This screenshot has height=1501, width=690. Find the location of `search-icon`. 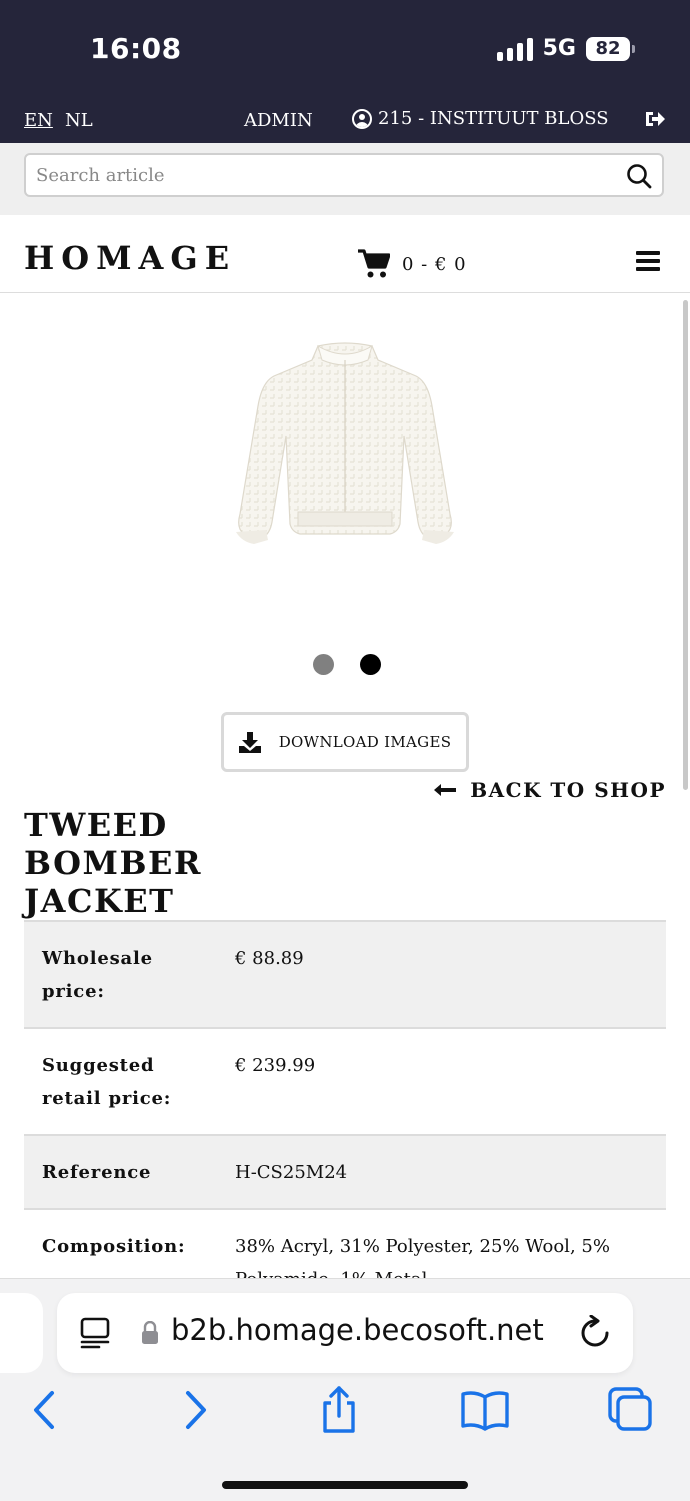

search-icon is located at coordinates (639, 176).